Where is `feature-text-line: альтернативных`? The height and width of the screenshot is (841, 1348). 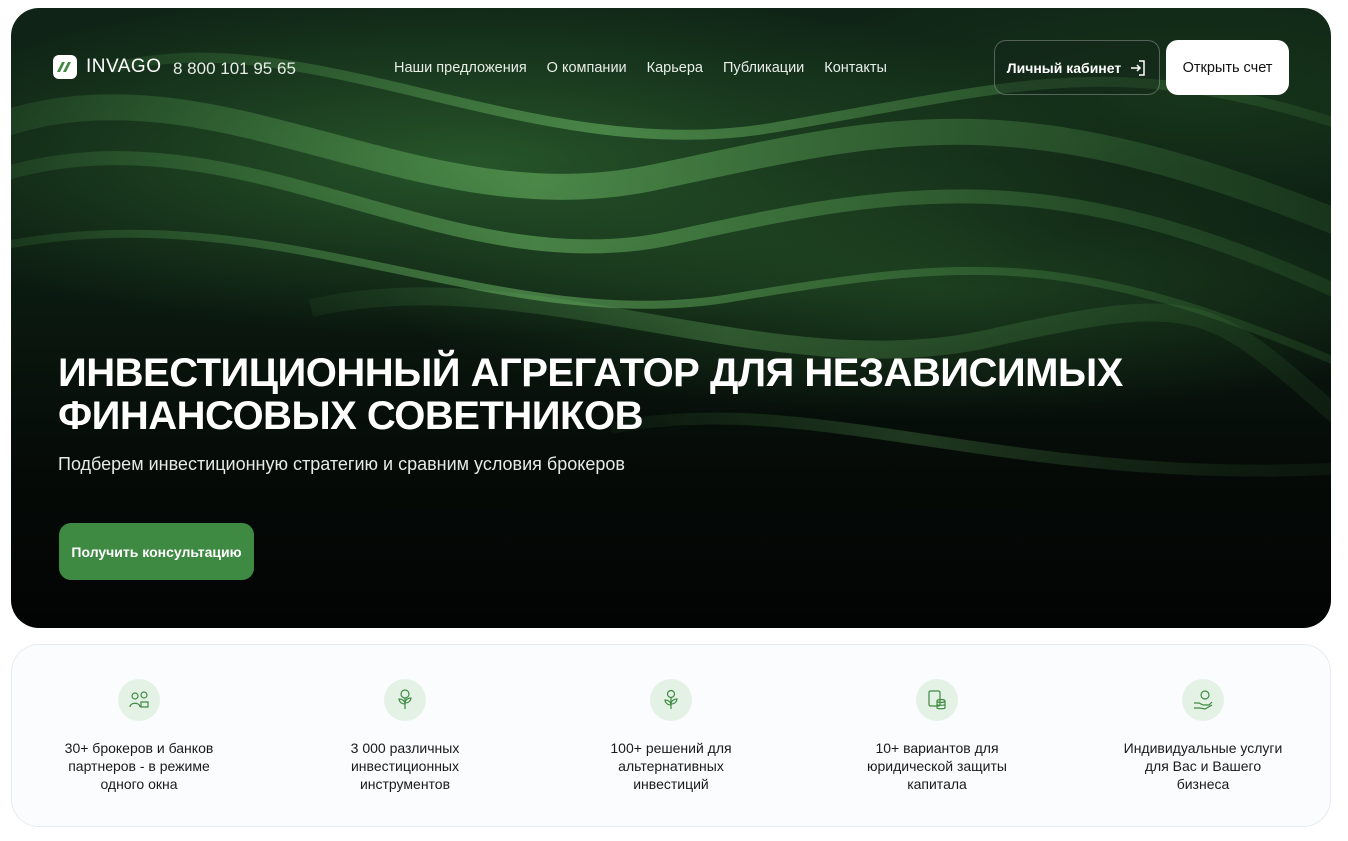 feature-text-line: альтернативных is located at coordinates (671, 766).